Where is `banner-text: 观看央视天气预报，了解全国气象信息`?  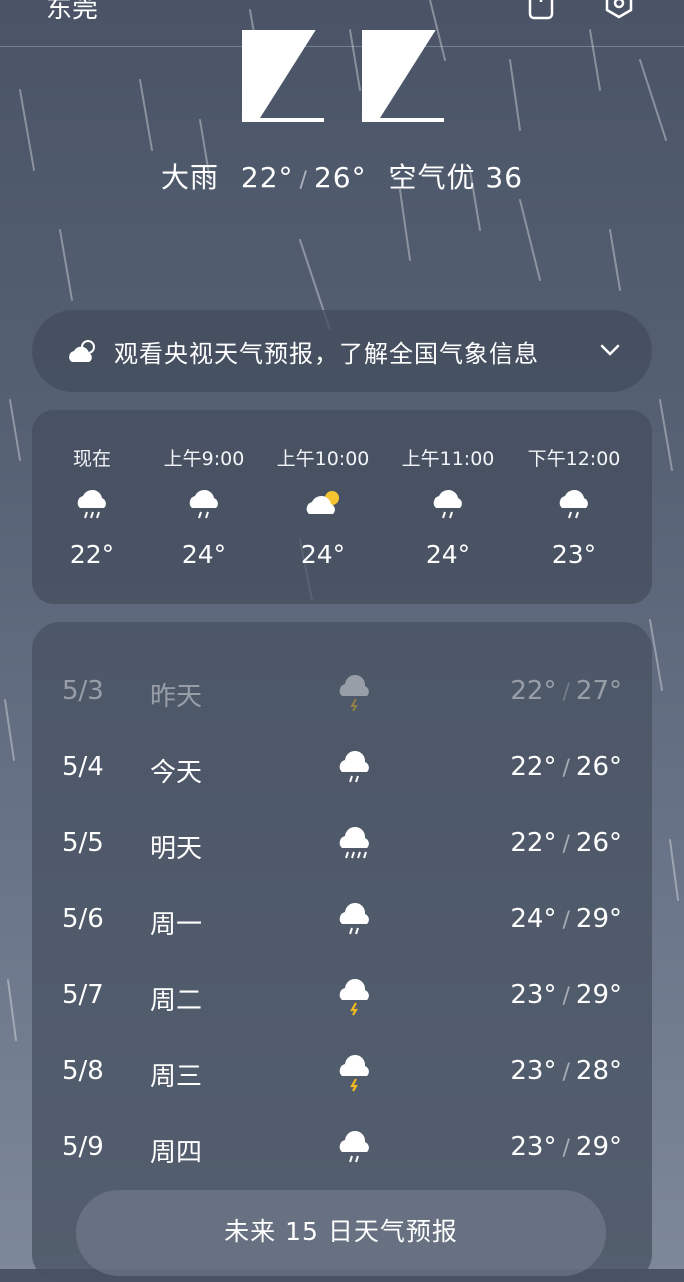 banner-text: 观看央视天气预报，了解全国气象信息 is located at coordinates (326, 353).